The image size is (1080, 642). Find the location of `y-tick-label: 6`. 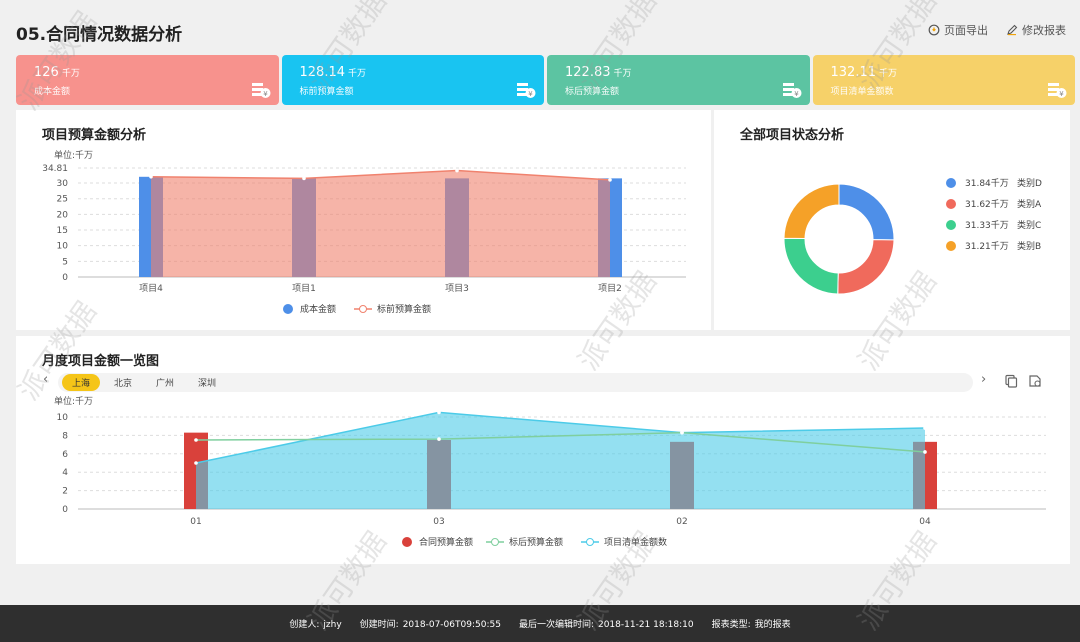

y-tick-label: 6 is located at coordinates (65, 455).